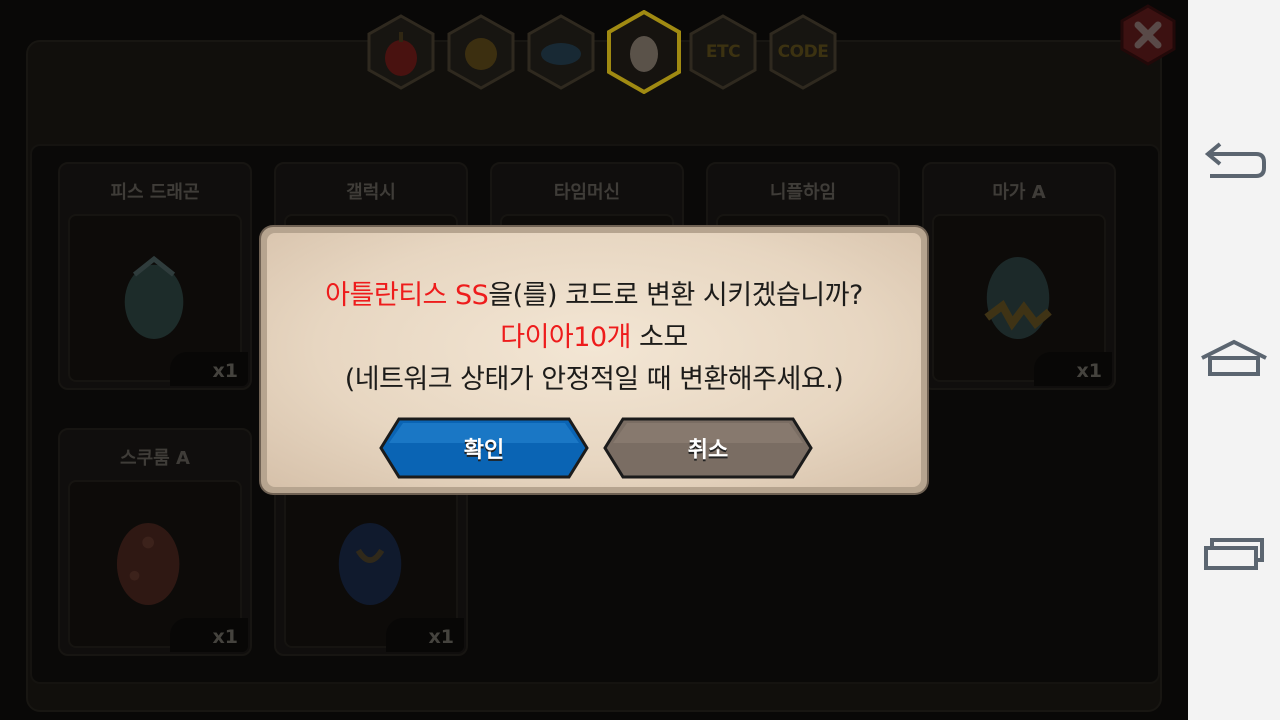  What do you see at coordinates (659, 337) in the screenshot?
I see `cost-suffix: 소모` at bounding box center [659, 337].